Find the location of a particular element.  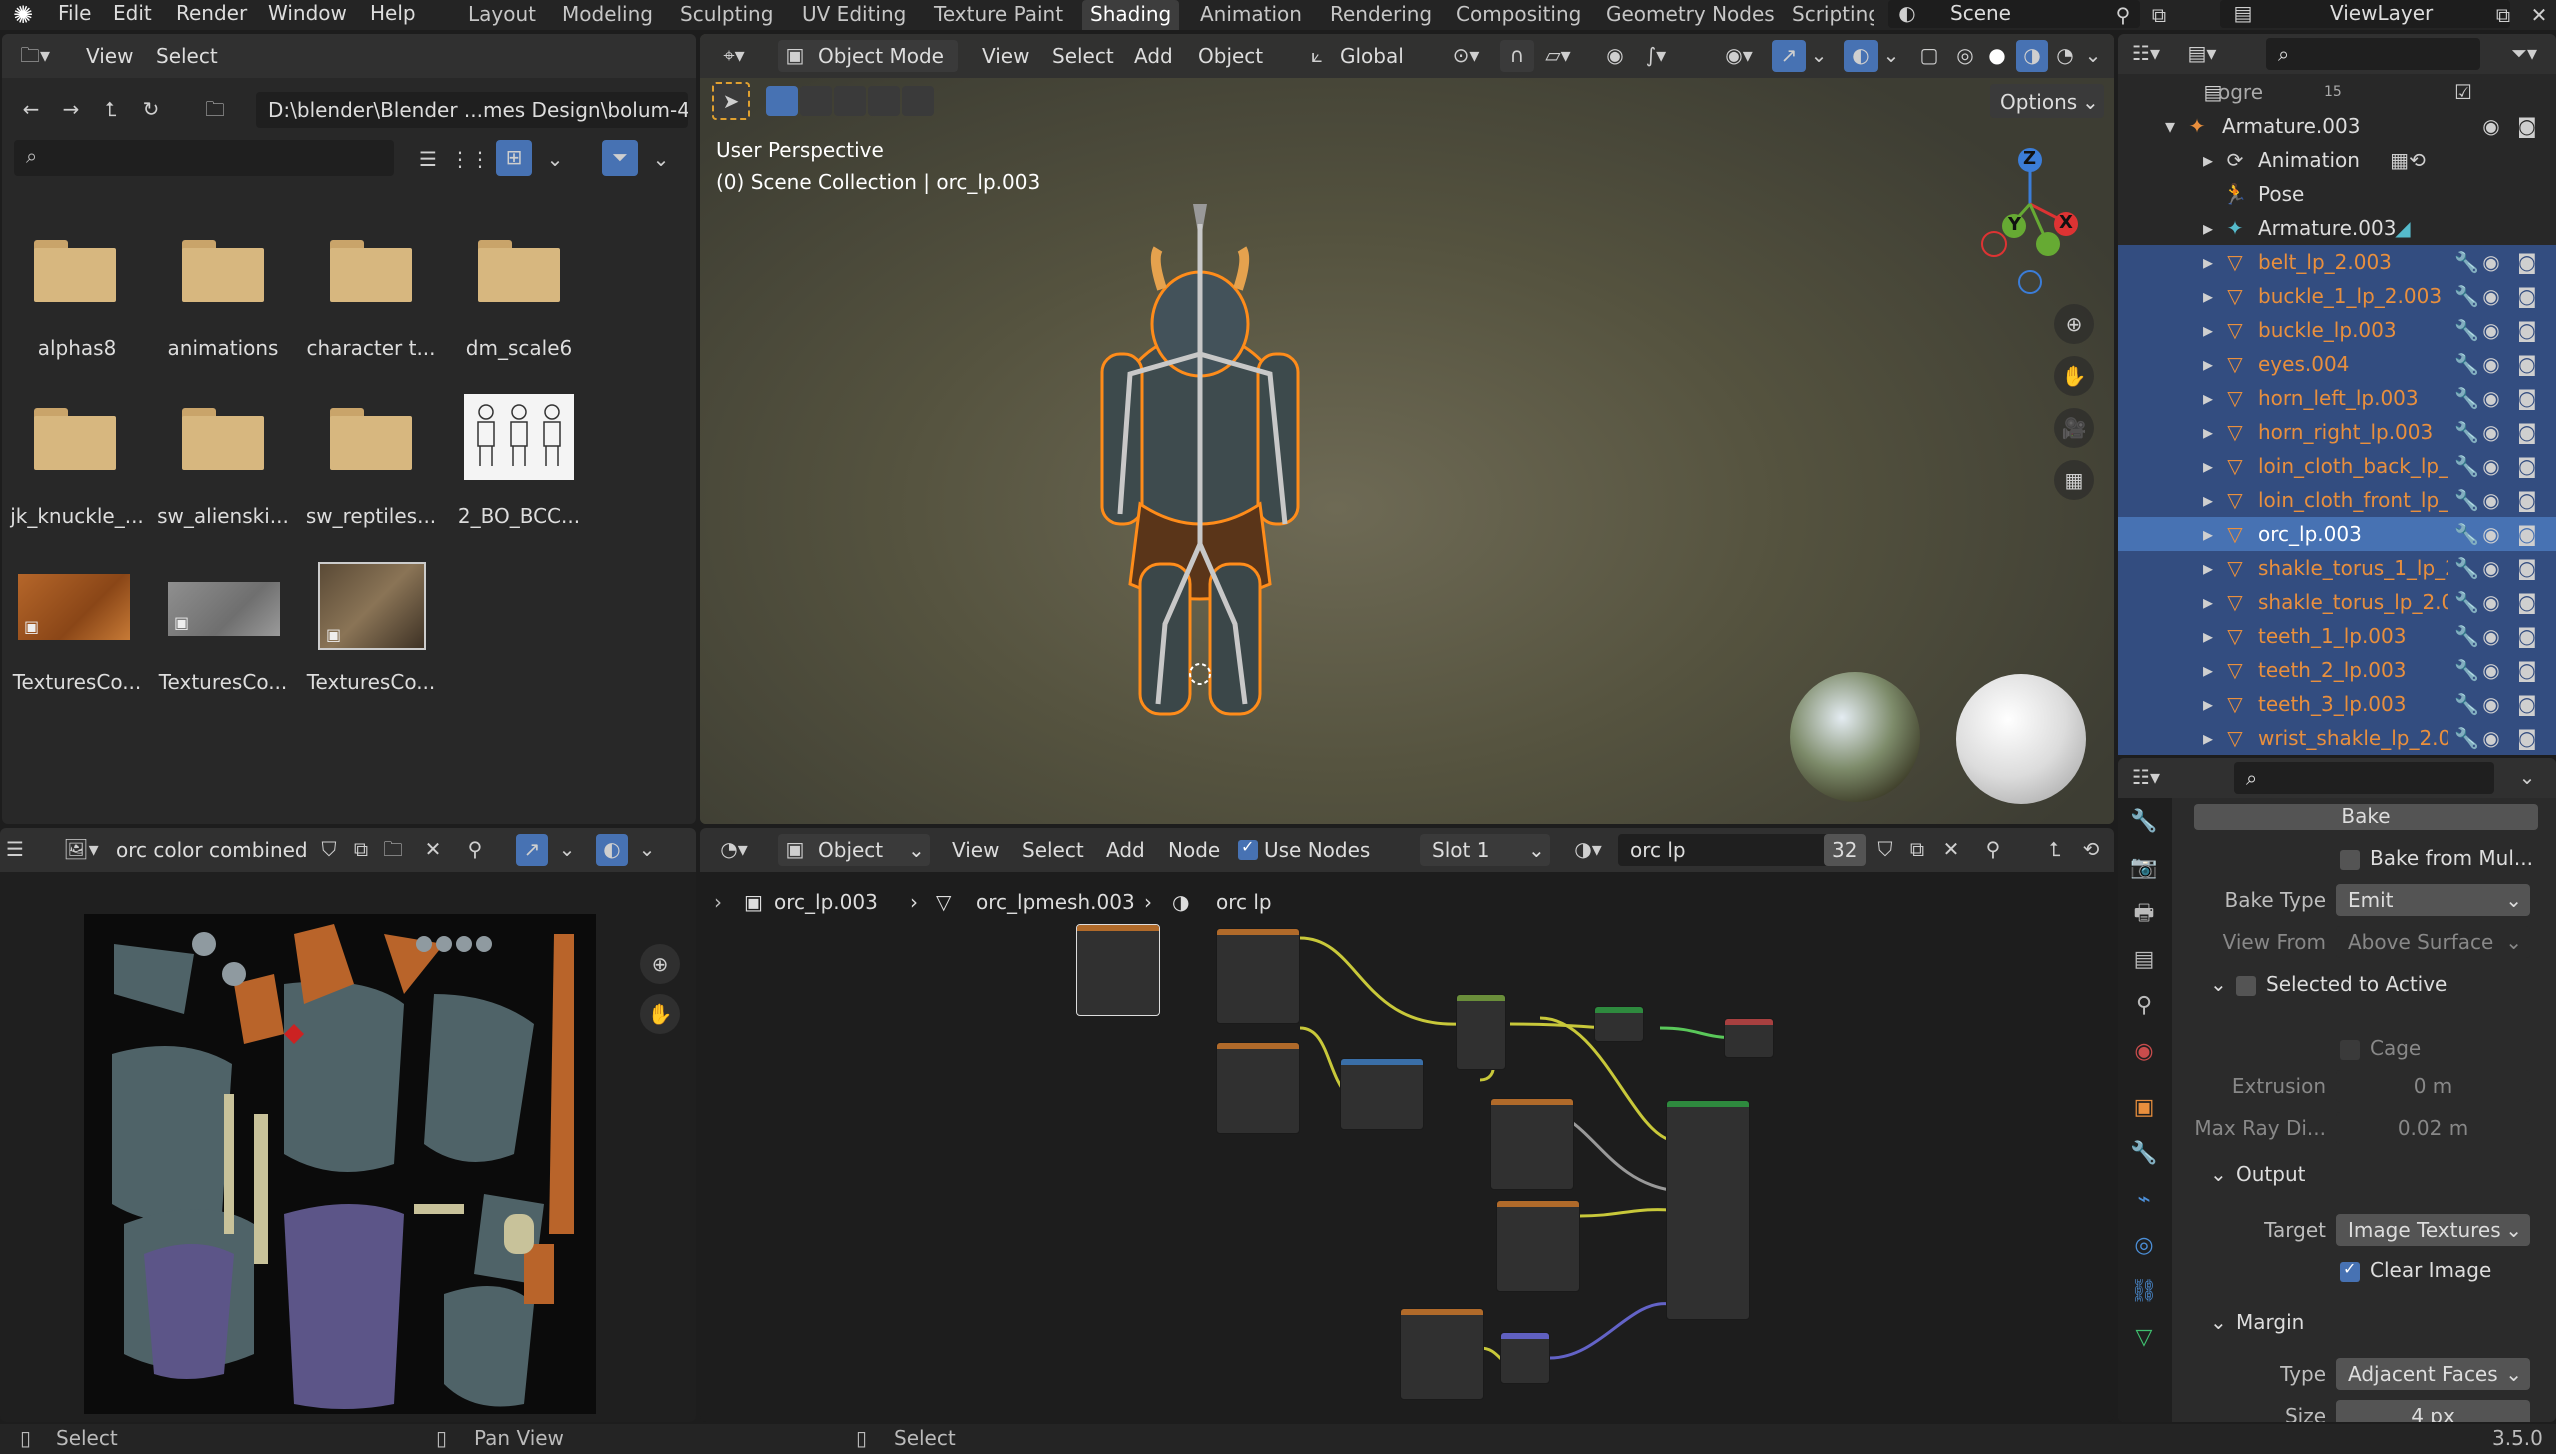

node-color-ramp is located at coordinates (1382, 1094).